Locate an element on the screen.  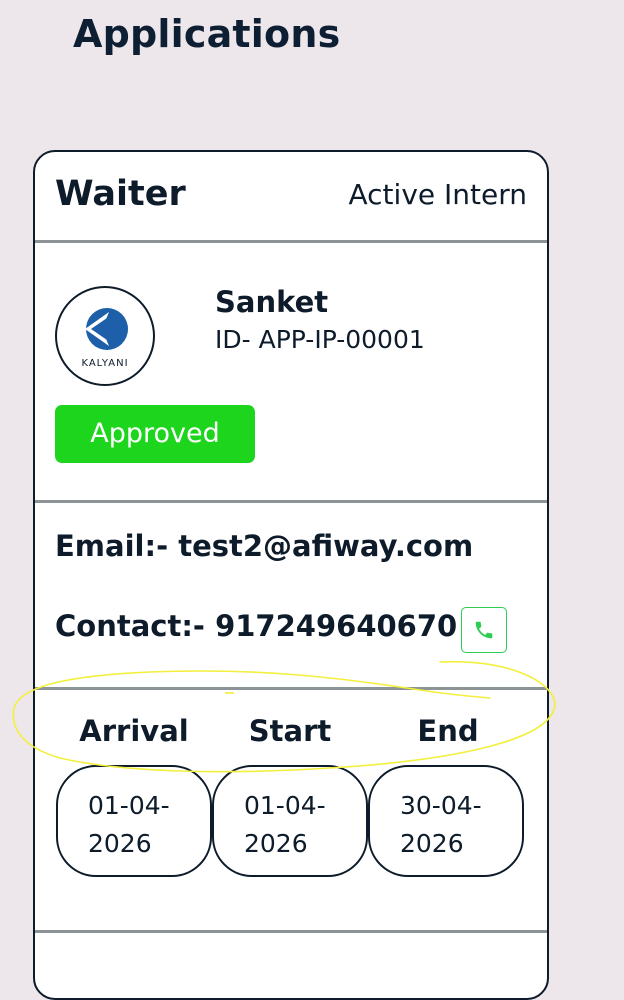
card-header: Waiter Active Intern is located at coordinates (291, 197).